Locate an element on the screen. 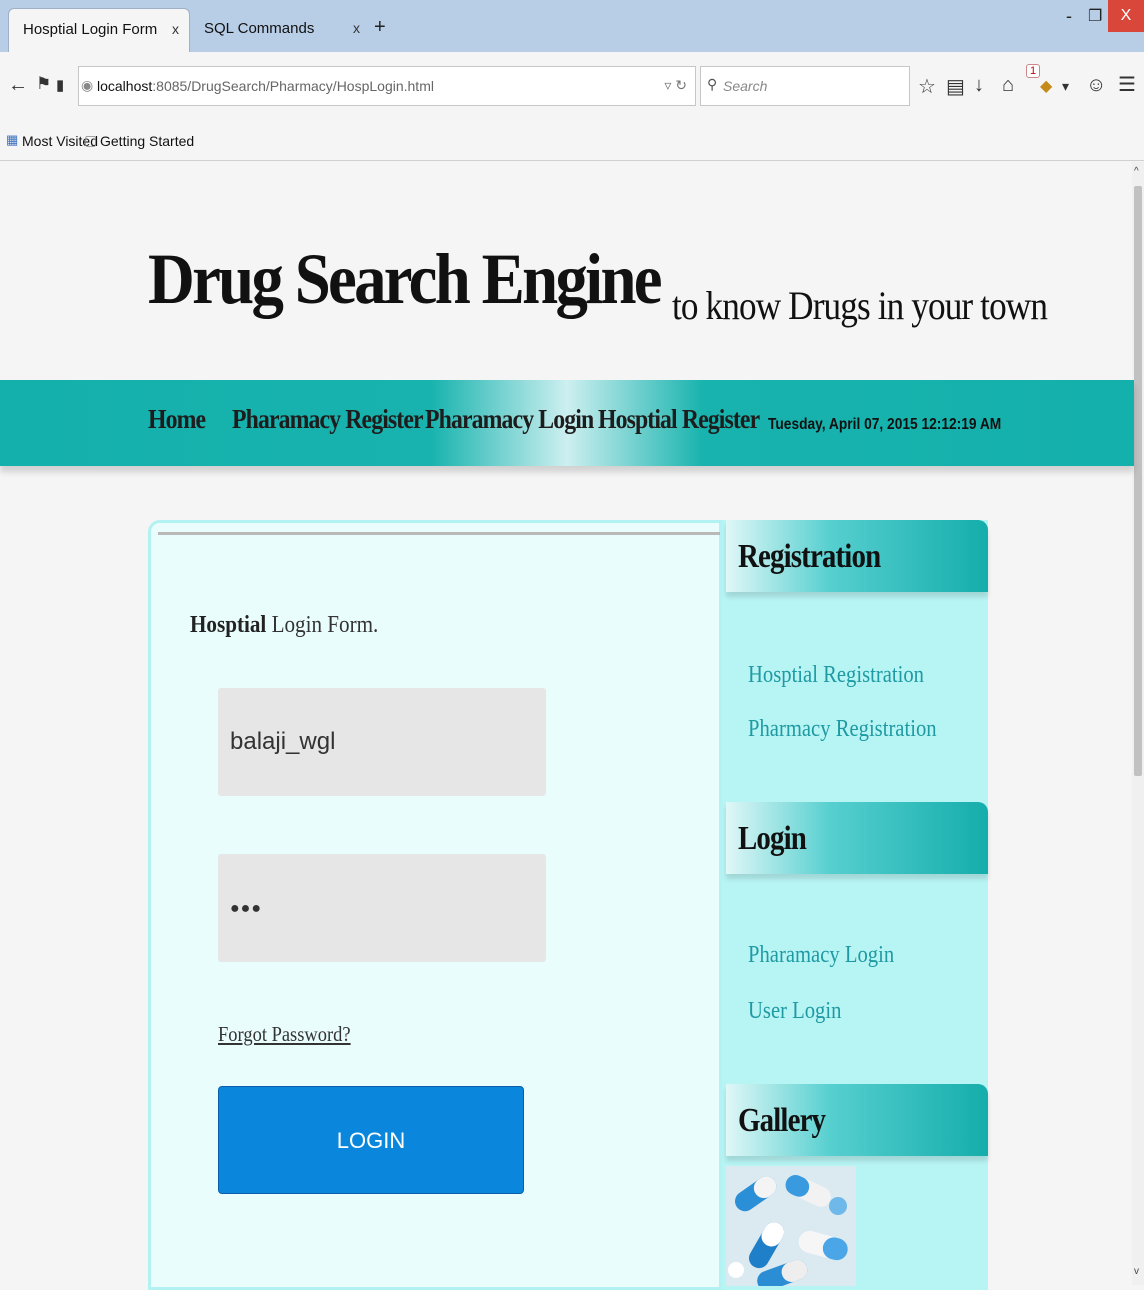  sidebar-heading-registration: Registration is located at coordinates (857, 556).